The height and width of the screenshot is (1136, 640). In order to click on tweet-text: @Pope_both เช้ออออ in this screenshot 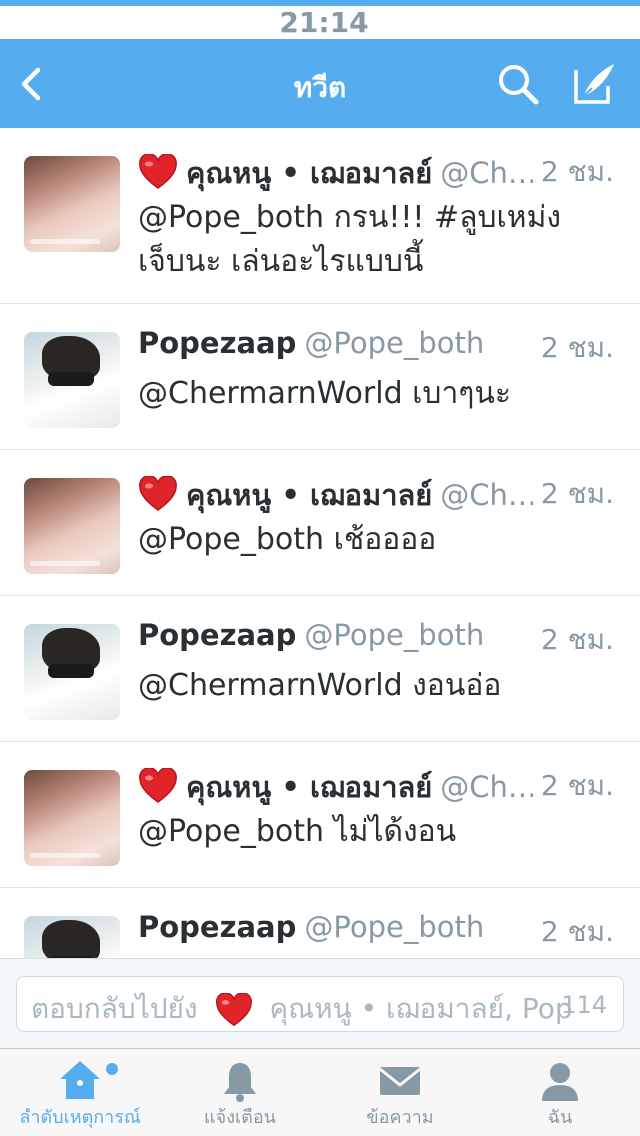, I will do `click(287, 539)`.